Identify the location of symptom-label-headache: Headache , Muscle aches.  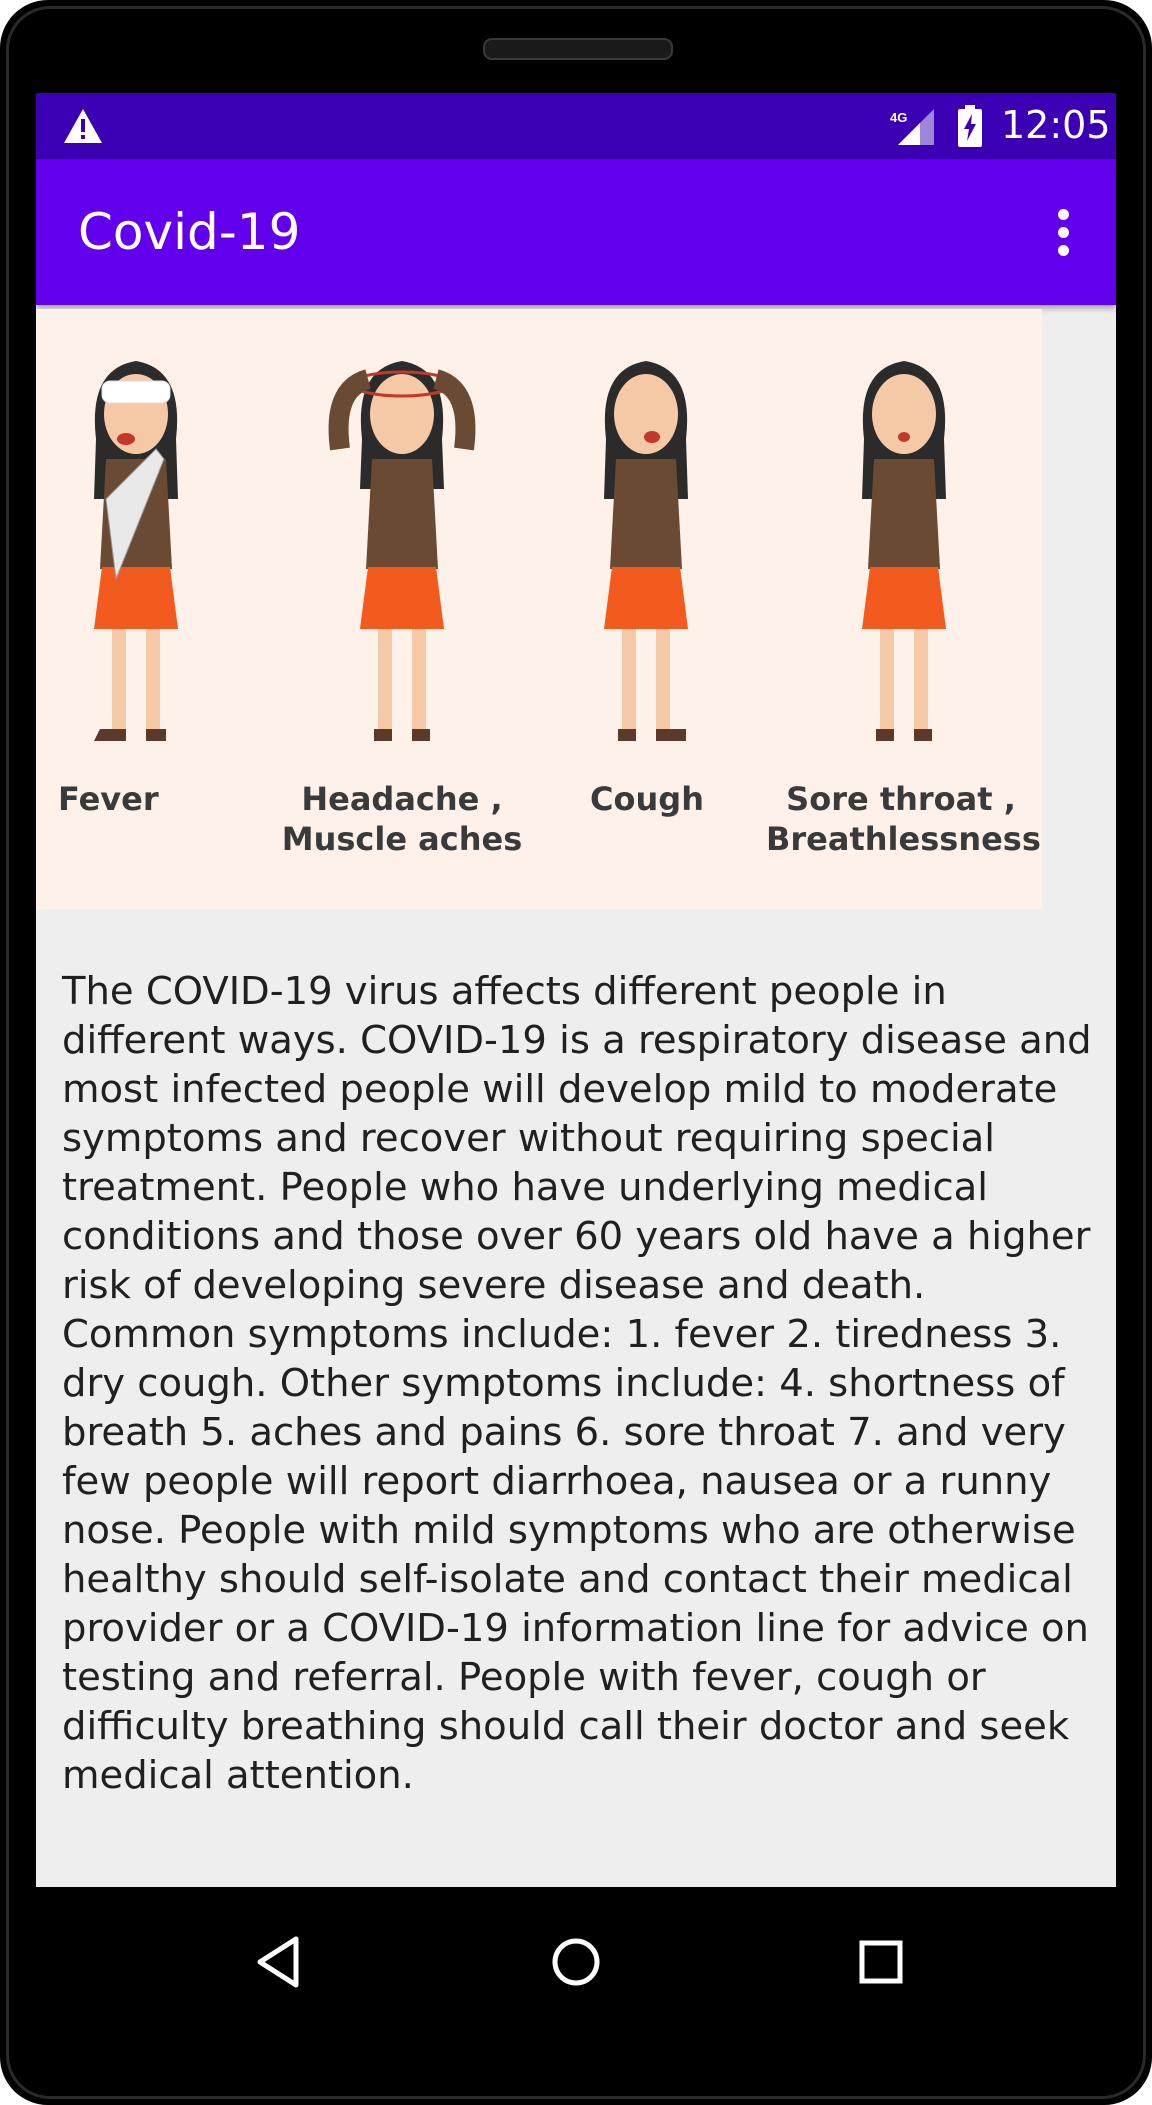
(402, 819).